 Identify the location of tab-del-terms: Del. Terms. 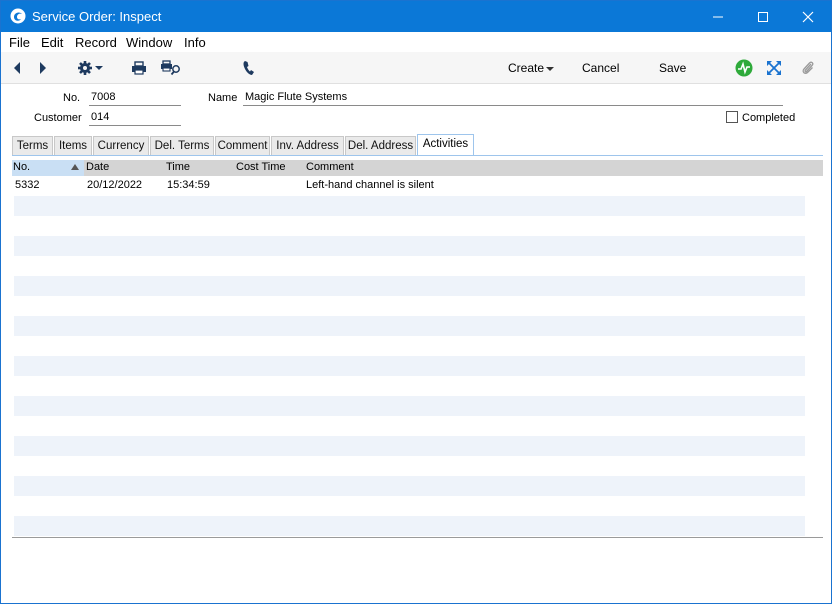
(182, 146).